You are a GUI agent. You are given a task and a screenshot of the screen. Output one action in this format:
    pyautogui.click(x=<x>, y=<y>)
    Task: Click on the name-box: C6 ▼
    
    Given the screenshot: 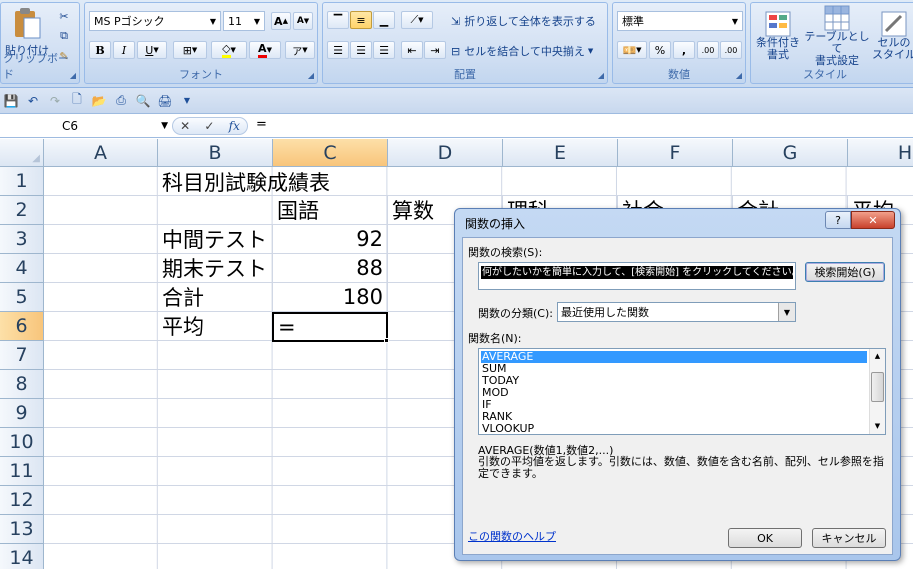 What is the action you would take?
    pyautogui.click(x=85, y=126)
    